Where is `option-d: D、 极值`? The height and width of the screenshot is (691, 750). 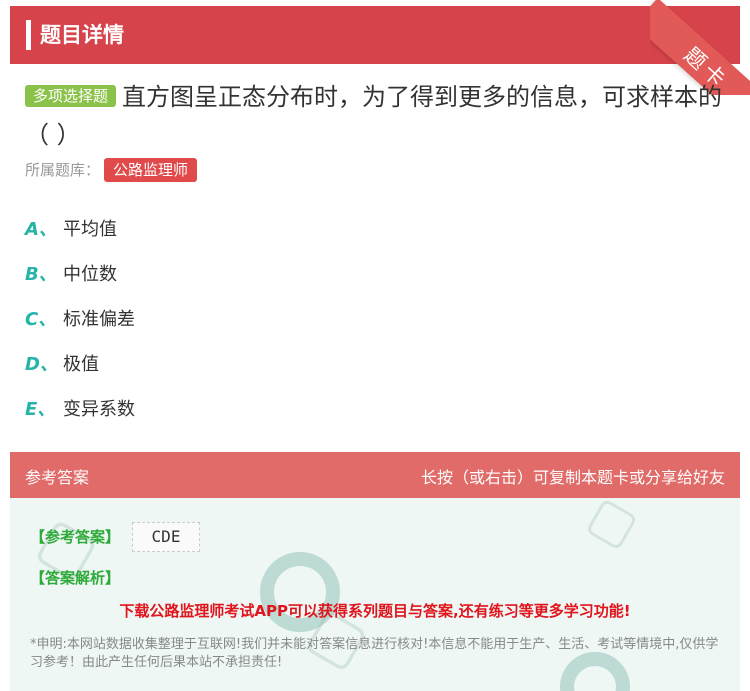
option-d: D、 极值 is located at coordinates (375, 362).